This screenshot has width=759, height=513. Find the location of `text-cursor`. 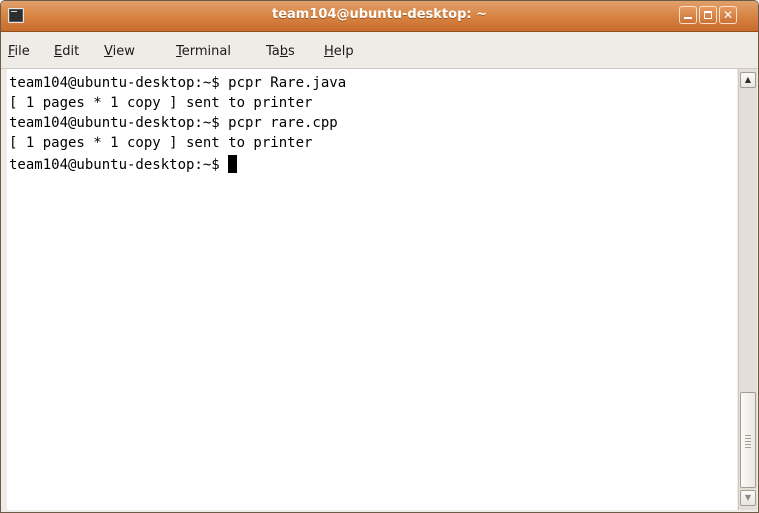

text-cursor is located at coordinates (233, 164).